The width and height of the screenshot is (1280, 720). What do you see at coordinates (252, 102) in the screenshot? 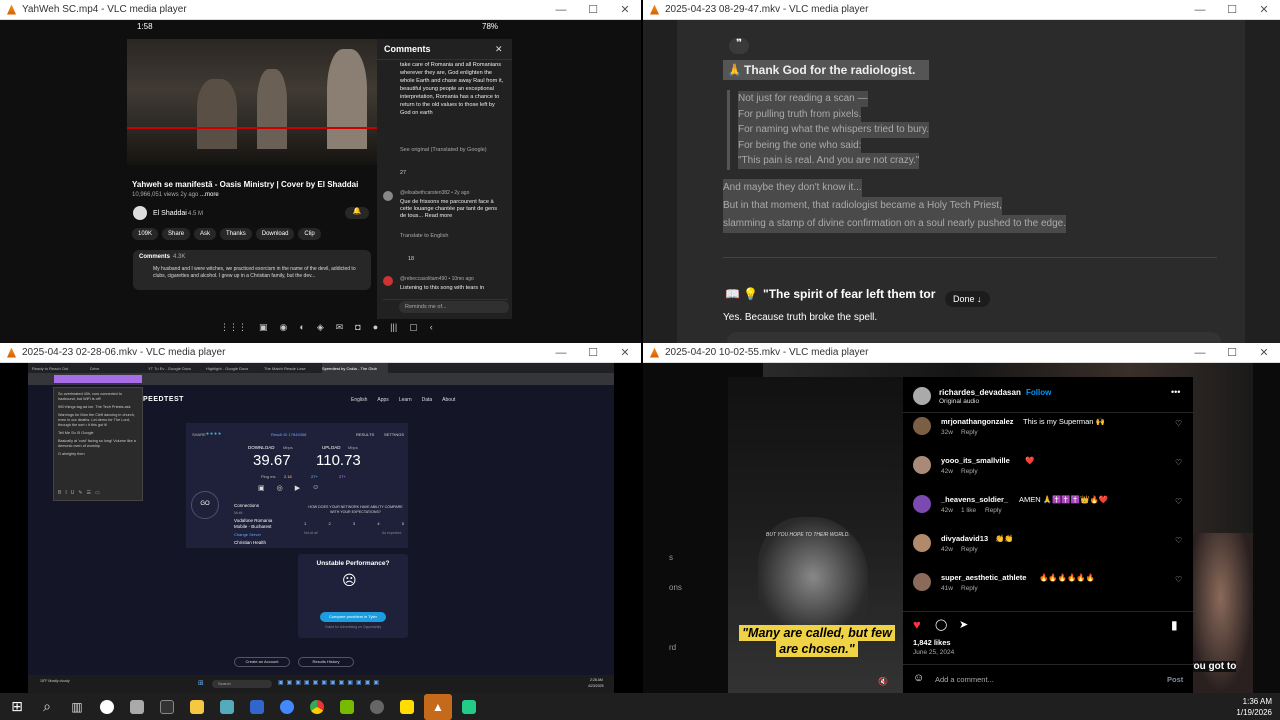
I see `video-player` at bounding box center [252, 102].